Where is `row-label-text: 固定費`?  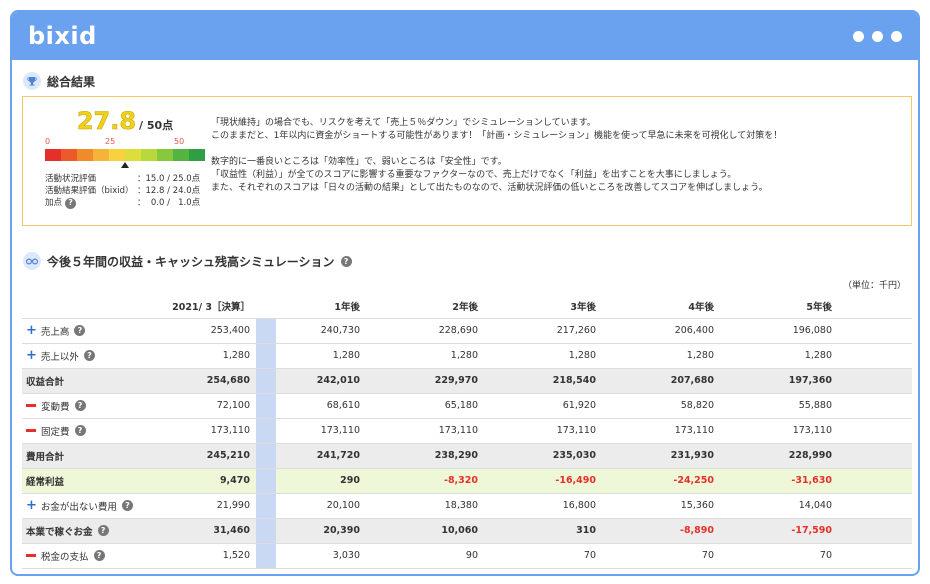 row-label-text: 固定費 is located at coordinates (55, 432).